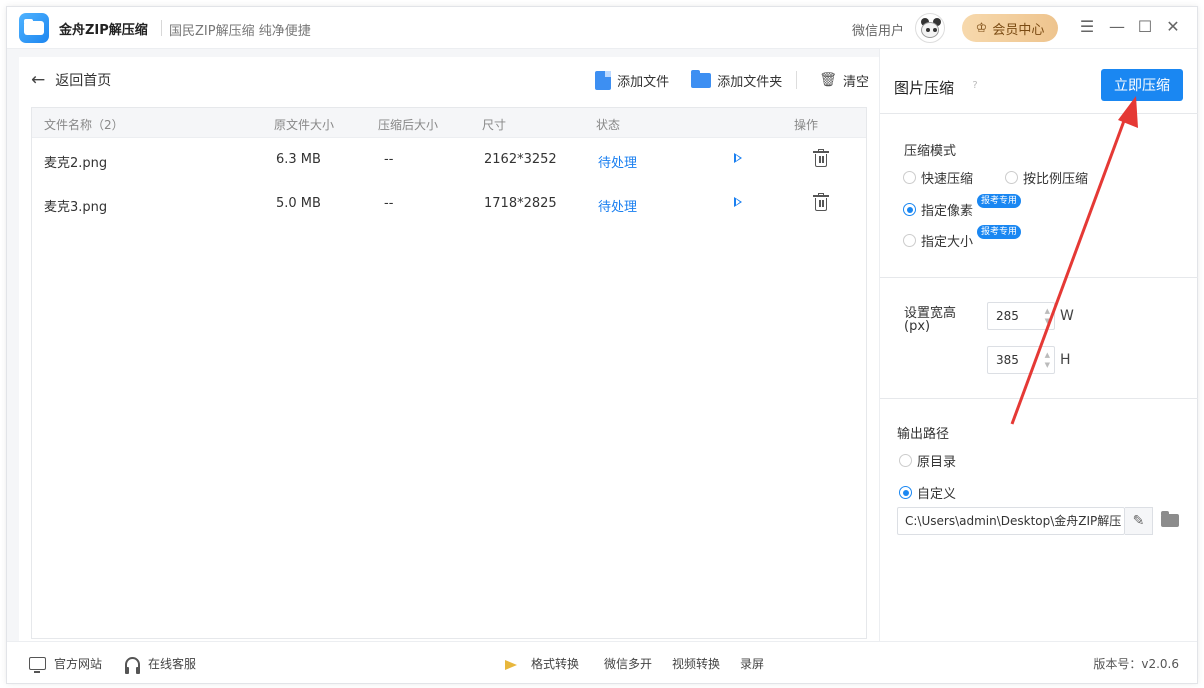  What do you see at coordinates (1007, 360) in the screenshot?
I see `height-value: 385` at bounding box center [1007, 360].